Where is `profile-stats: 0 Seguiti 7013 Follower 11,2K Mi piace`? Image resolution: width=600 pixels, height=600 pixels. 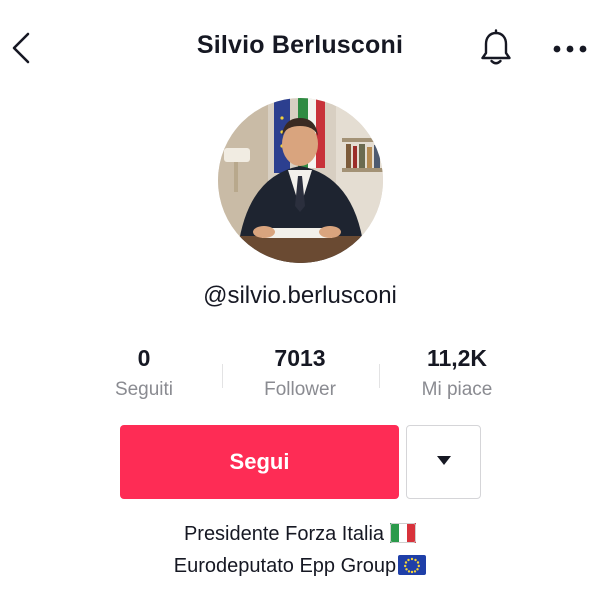
profile-stats: 0 Seguiti 7013 Follower 11,2K Mi piace is located at coordinates (300, 376).